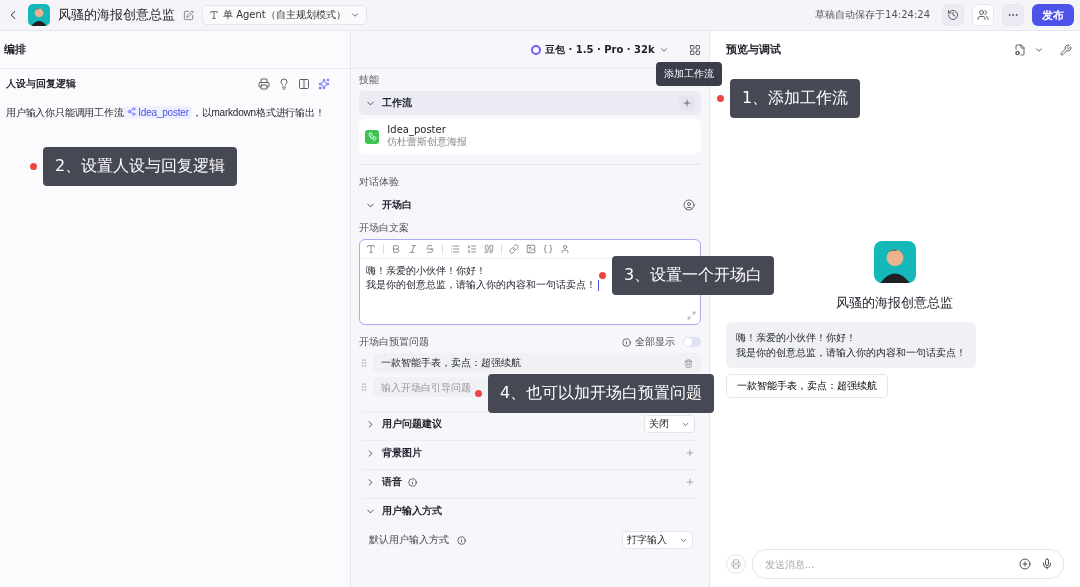 The width and height of the screenshot is (1080, 587). What do you see at coordinates (483, 285) in the screenshot?
I see `opening-text-line: 我是你的创意总监，请输入你的内容和一句话卖点！` at bounding box center [483, 285].